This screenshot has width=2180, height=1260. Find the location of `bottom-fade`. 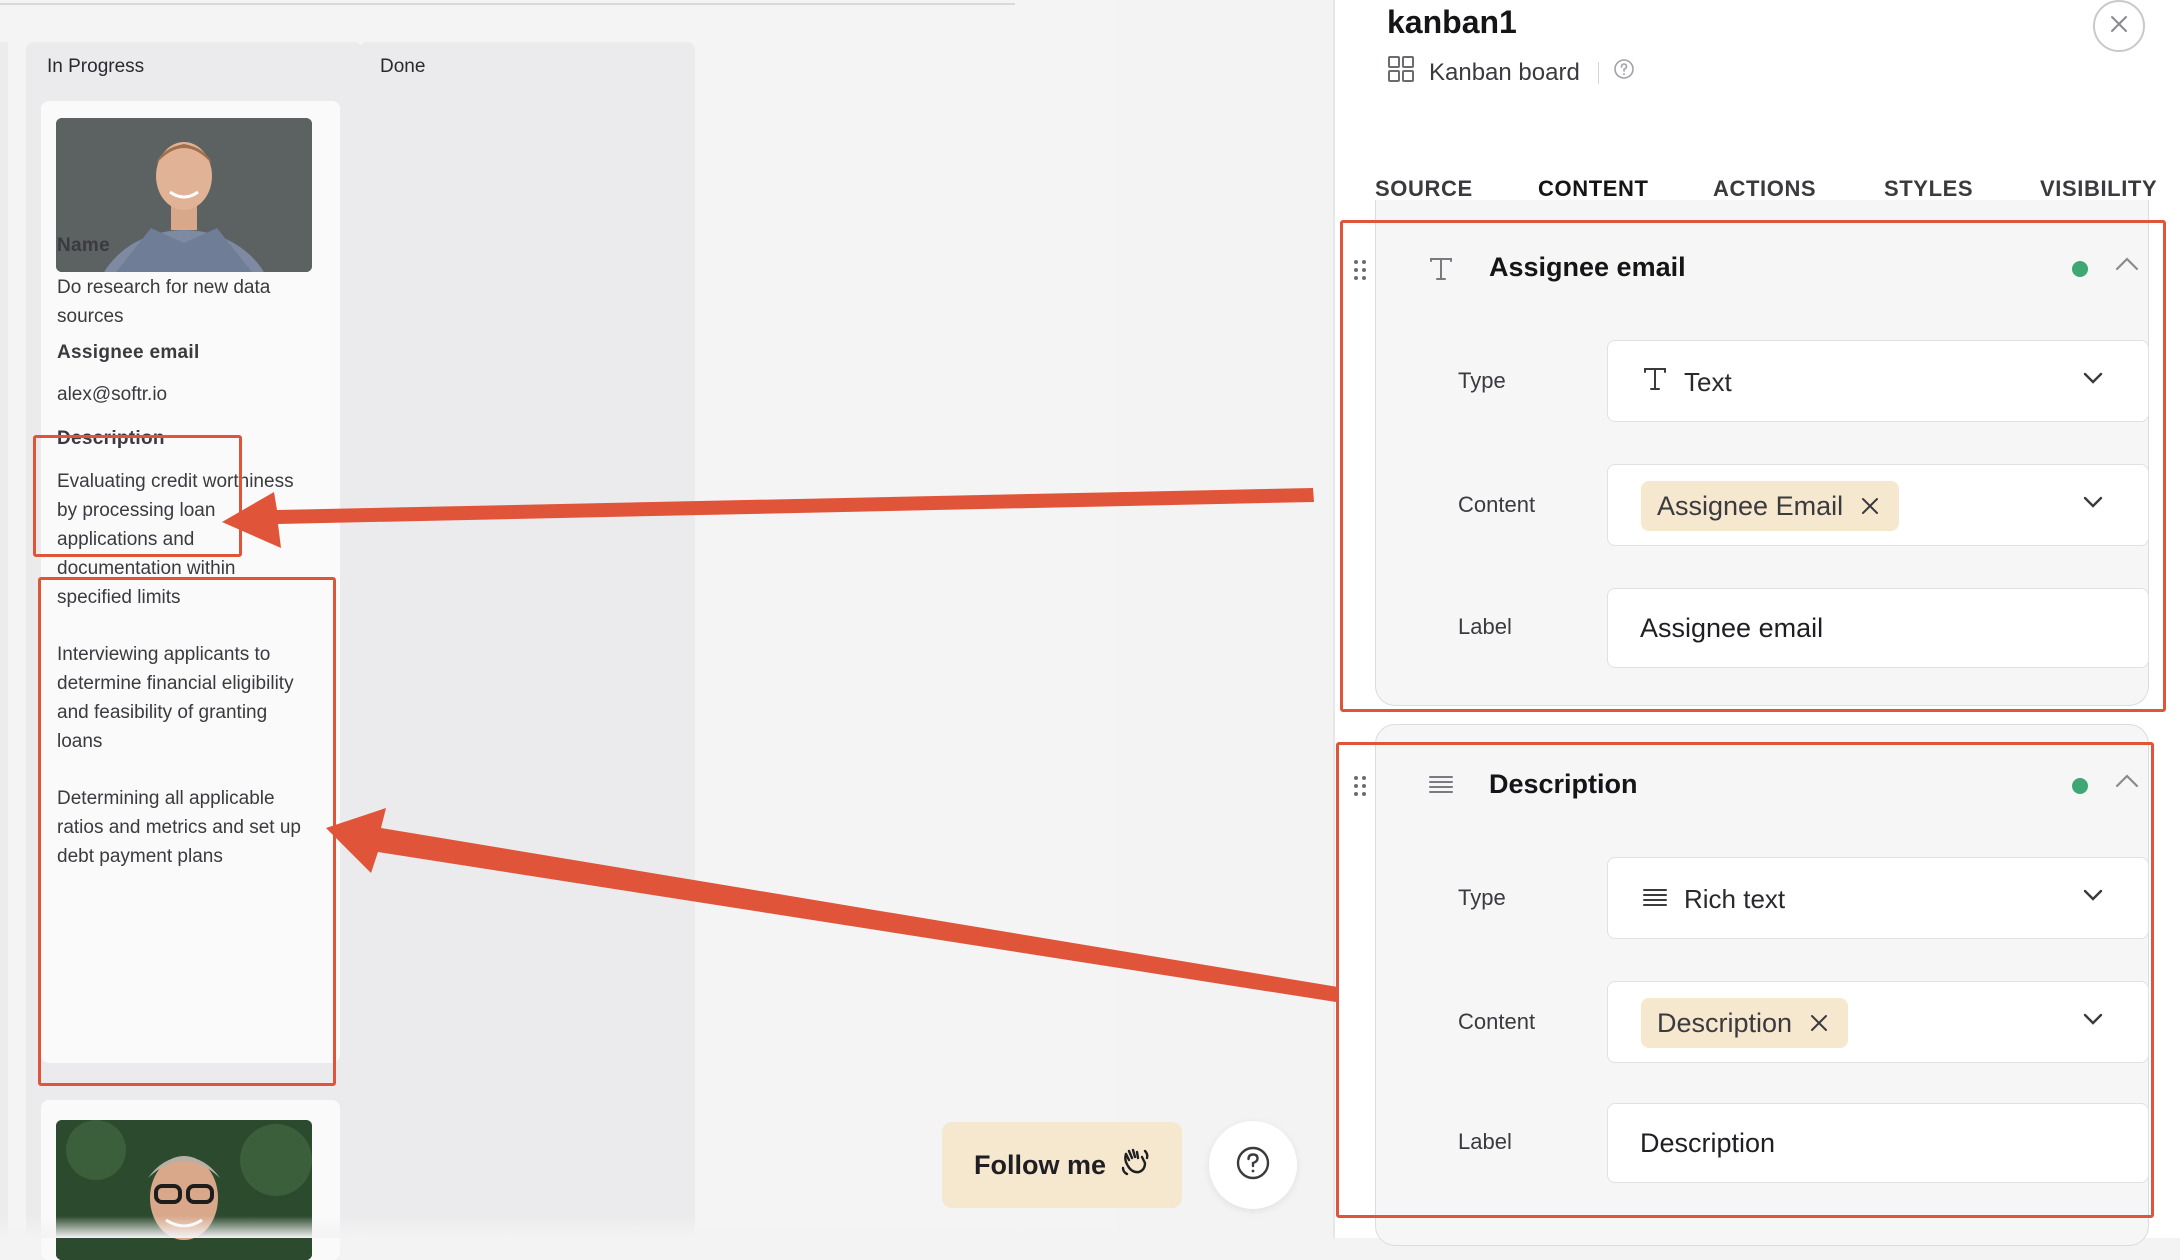

bottom-fade is located at coordinates (670, 1227).